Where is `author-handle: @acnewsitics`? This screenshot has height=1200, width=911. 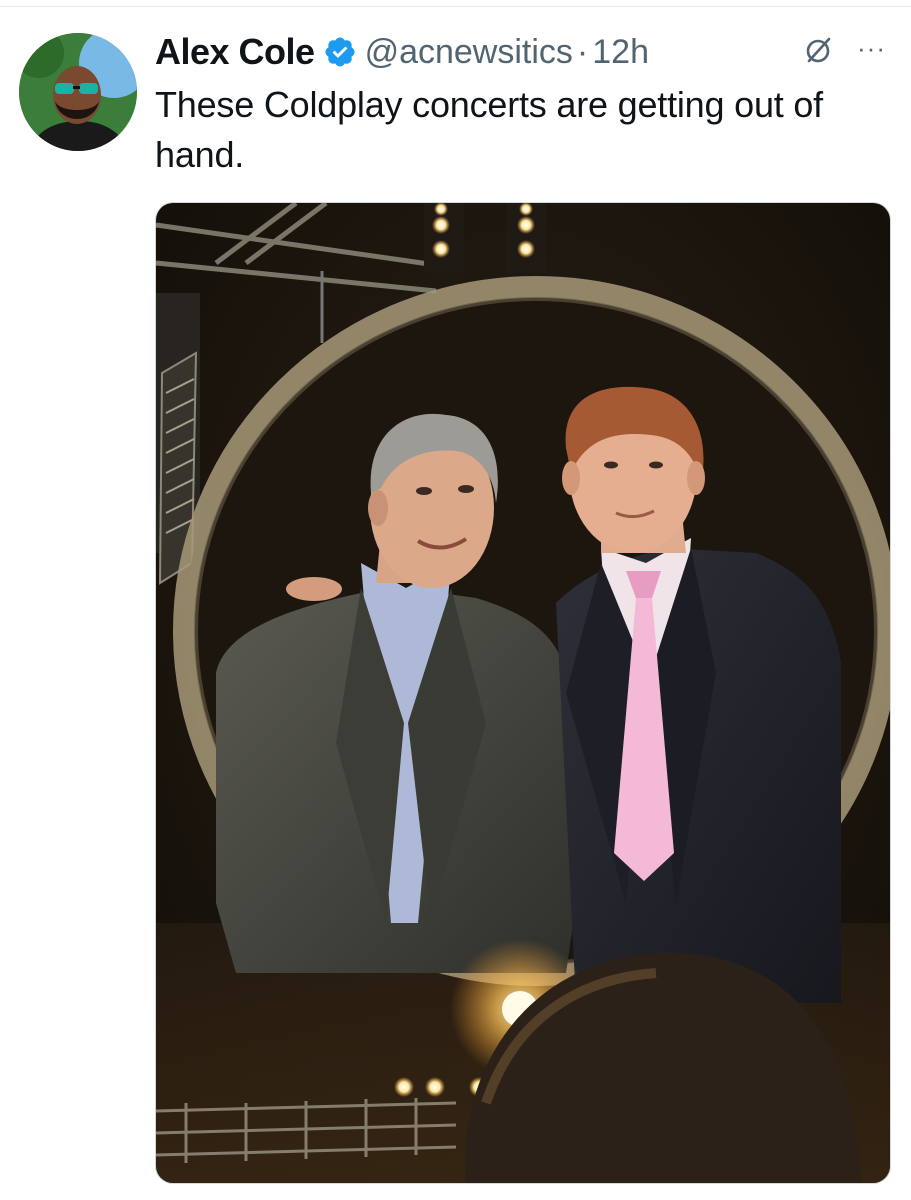
author-handle: @acnewsitics is located at coordinates (469, 52).